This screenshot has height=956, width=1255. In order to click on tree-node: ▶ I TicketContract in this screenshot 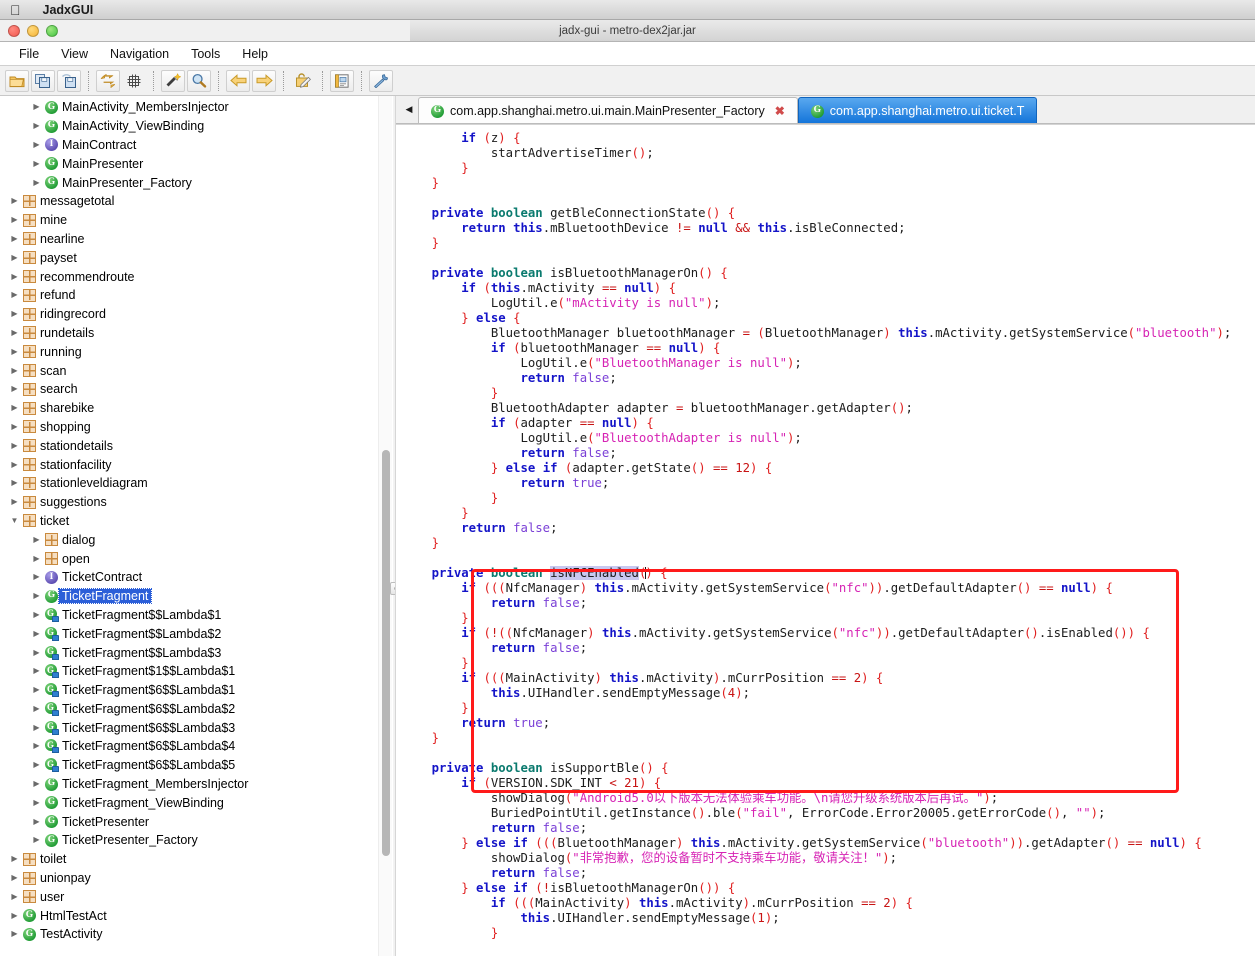, I will do `click(189, 577)`.